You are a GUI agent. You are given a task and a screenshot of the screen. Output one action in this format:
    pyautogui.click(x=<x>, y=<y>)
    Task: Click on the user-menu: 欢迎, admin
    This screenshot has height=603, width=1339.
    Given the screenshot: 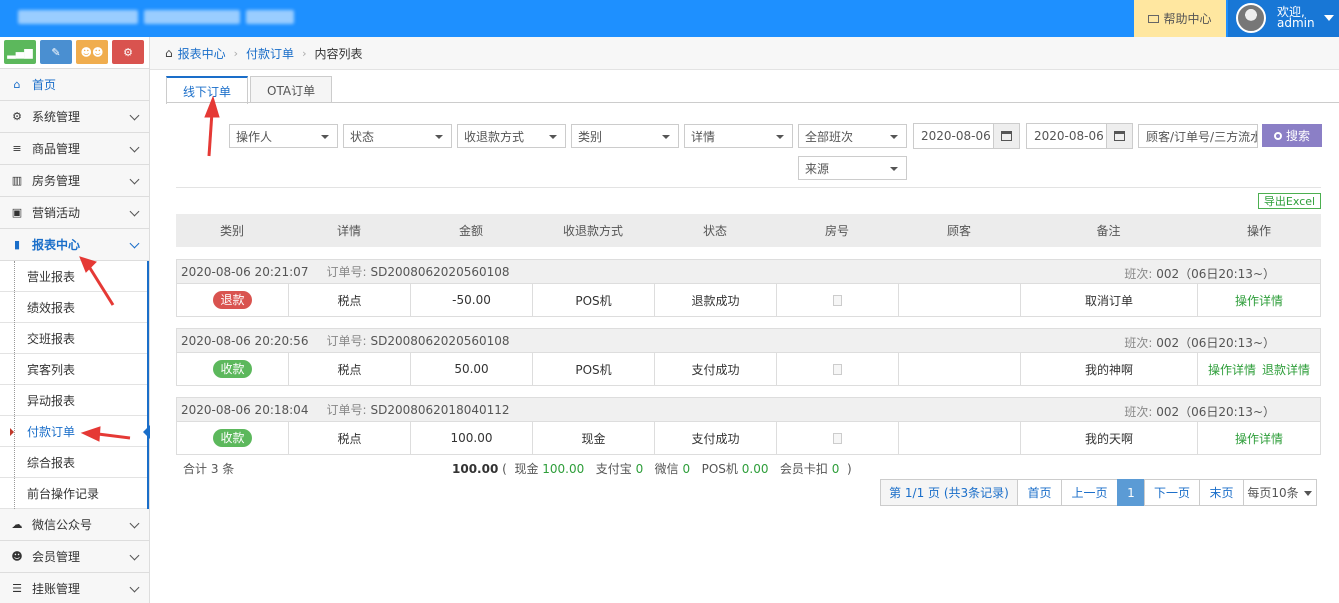 What is the action you would take?
    pyautogui.click(x=1283, y=18)
    